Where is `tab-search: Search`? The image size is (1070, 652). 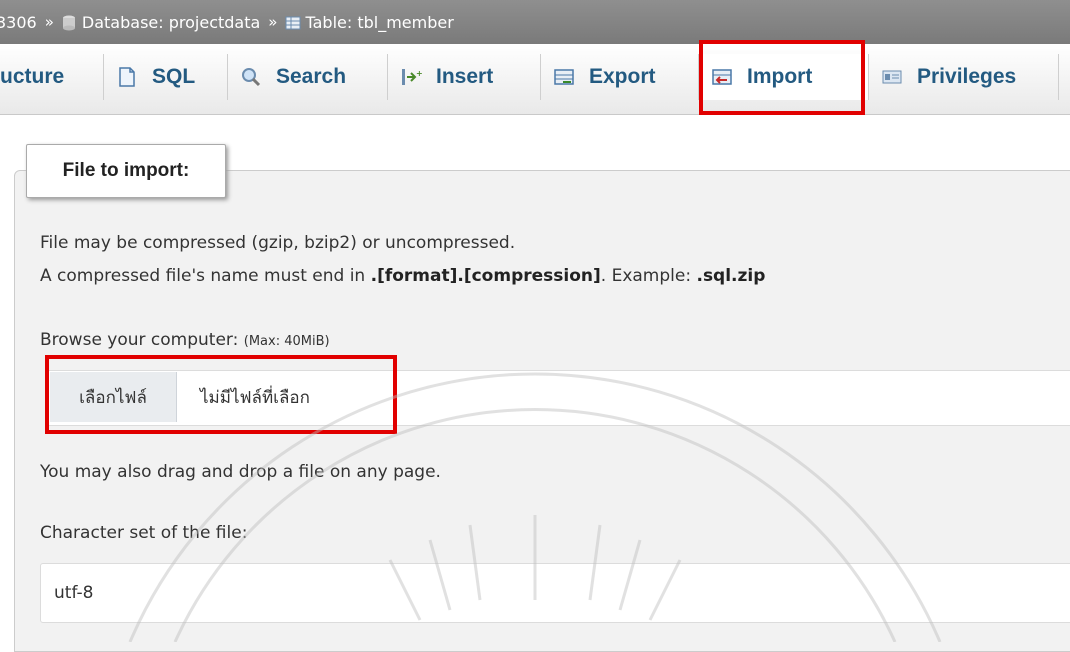
tab-search: Search is located at coordinates (308, 77).